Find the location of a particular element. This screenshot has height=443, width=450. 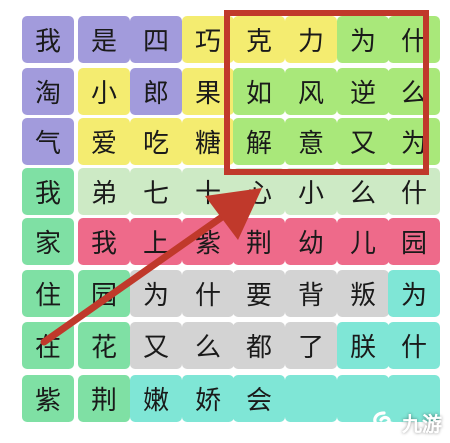

char-tile: 会 is located at coordinates (259, 398).